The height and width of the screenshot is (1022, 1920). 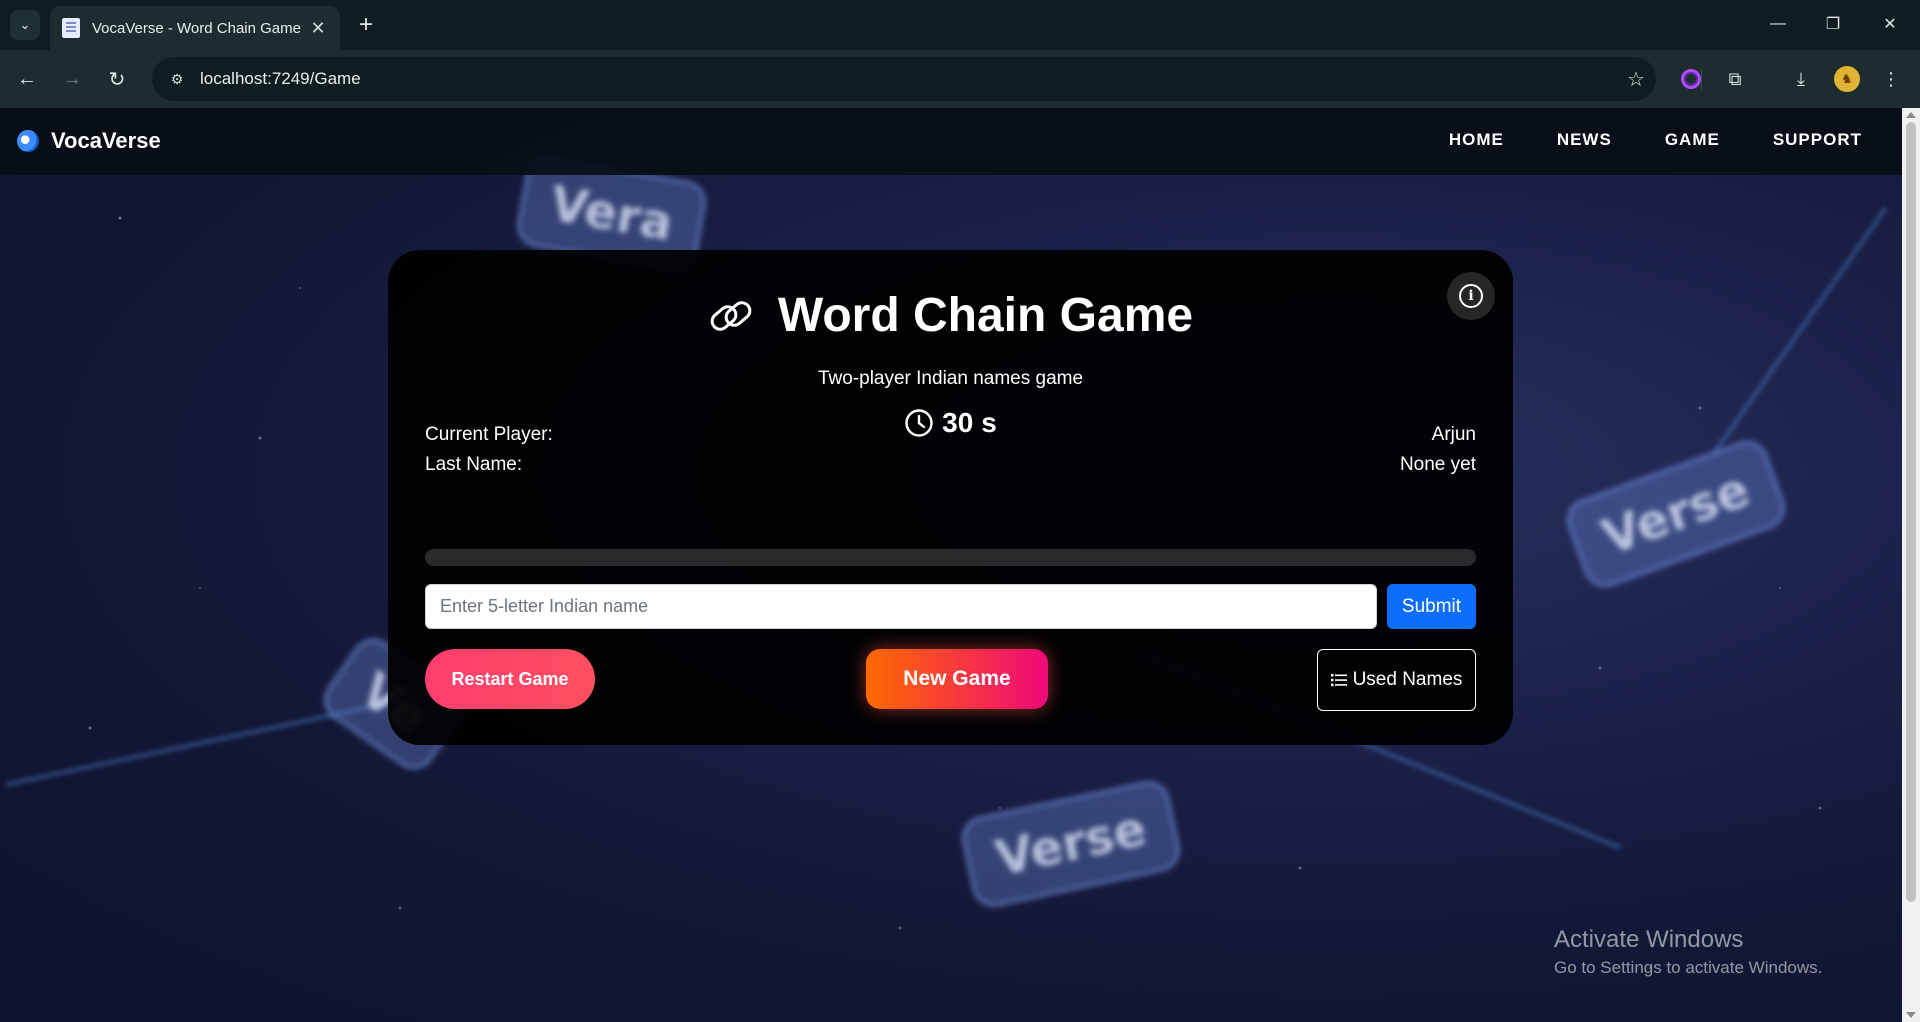 I want to click on site-navbar: VocaVerse HOME NEWS GAME SUPPORT, so click(x=951, y=141).